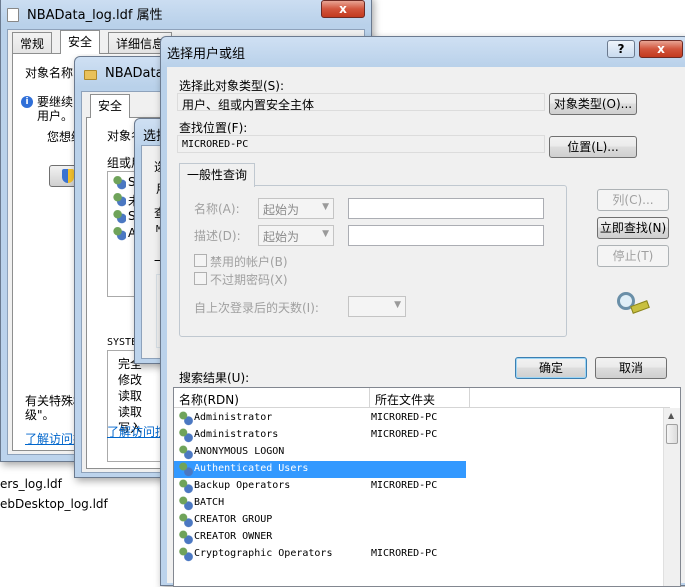  Describe the element at coordinates (217, 209) in the screenshot. I see `name-label: 名称(A):` at that location.